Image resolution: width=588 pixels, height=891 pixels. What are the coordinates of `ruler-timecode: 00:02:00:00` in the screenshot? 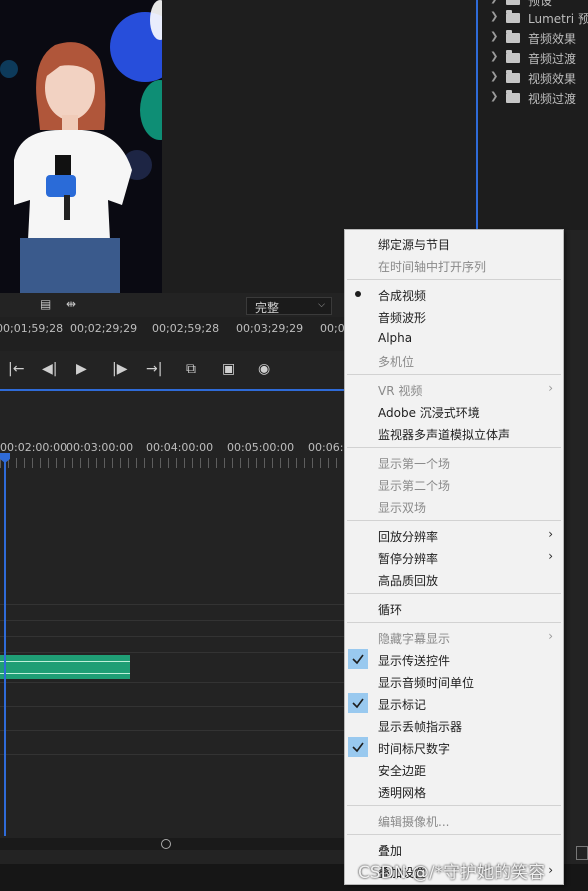 It's located at (34, 447).